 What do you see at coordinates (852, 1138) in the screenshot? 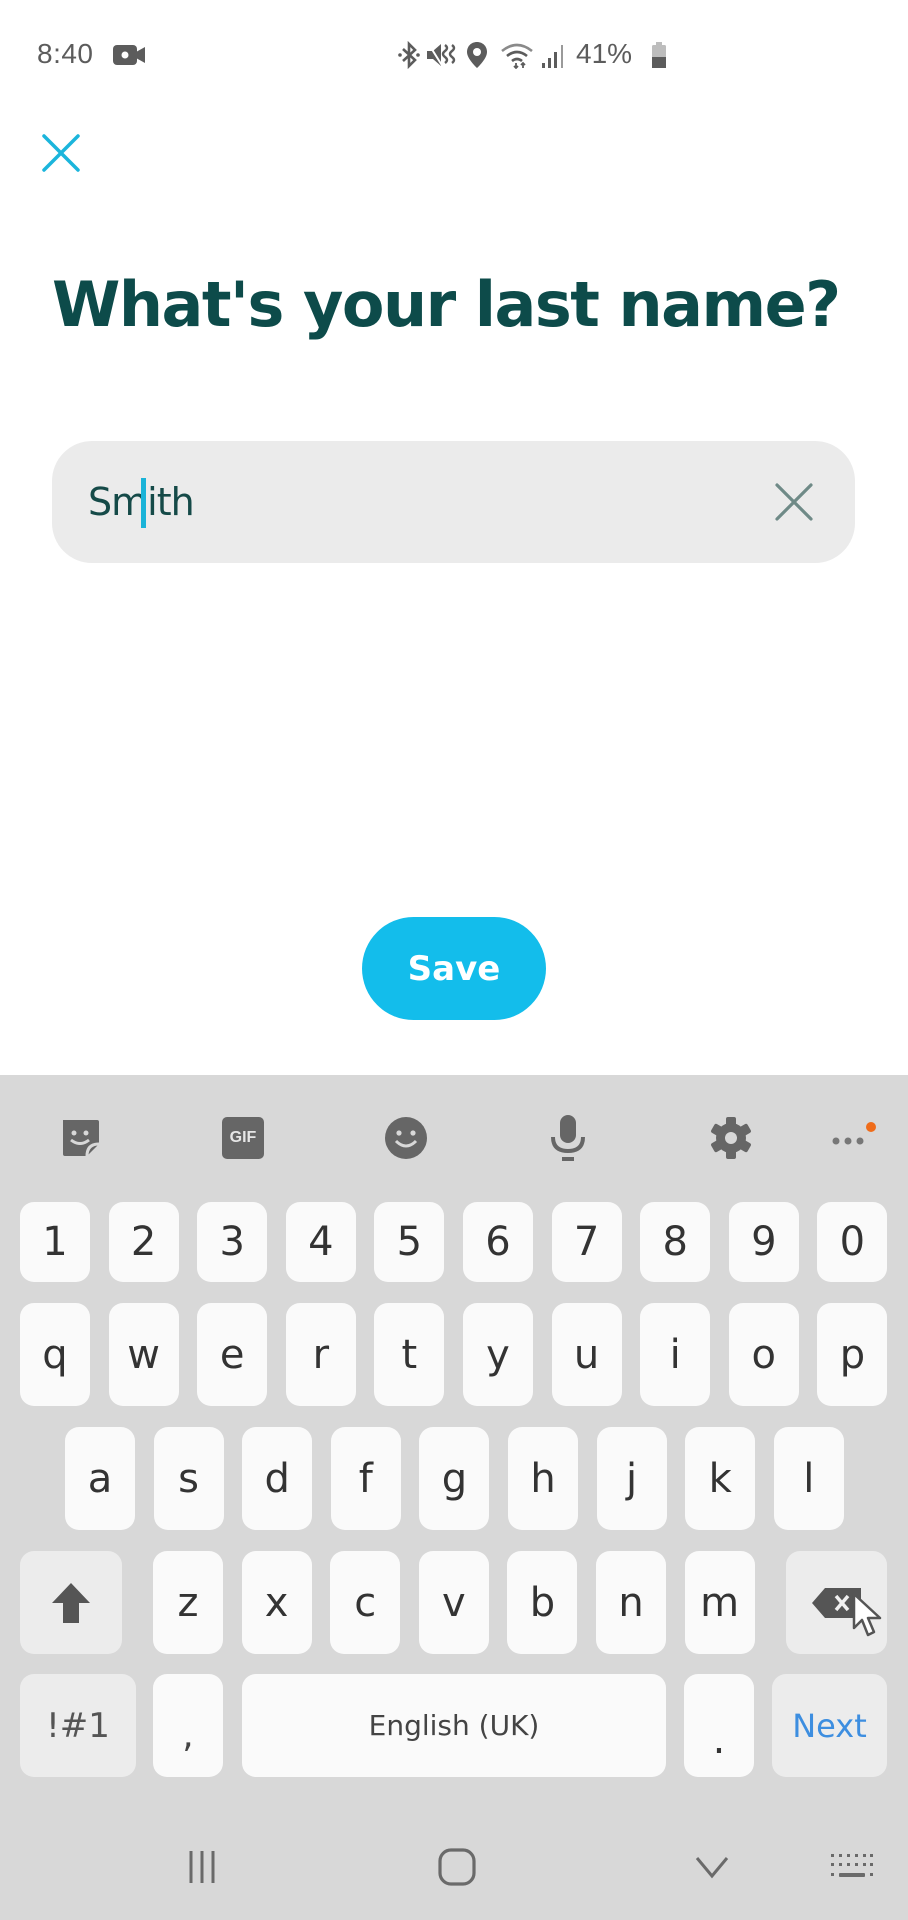
I see `more-options-button` at bounding box center [852, 1138].